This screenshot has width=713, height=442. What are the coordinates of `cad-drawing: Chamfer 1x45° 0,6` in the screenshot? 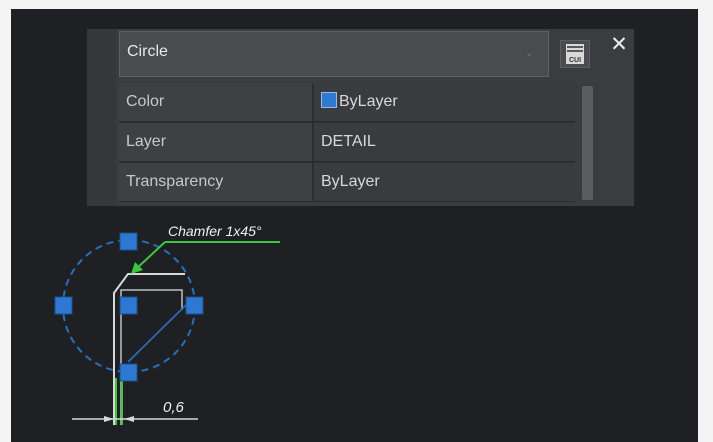 It's located at (167, 324).